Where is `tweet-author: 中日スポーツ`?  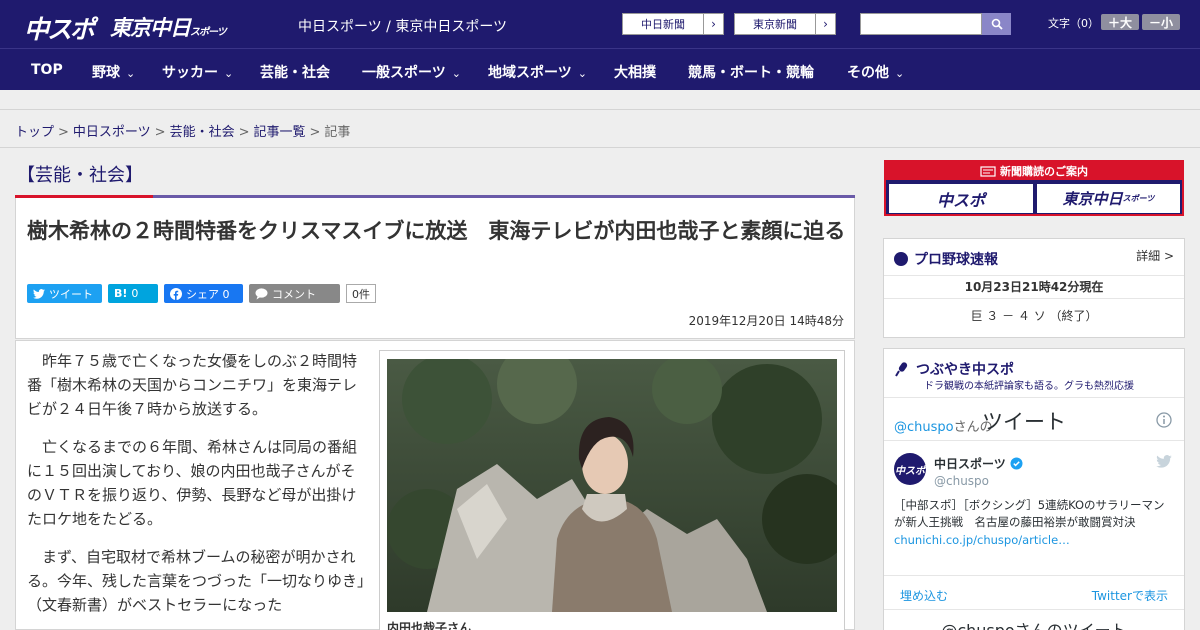
tweet-author: 中日スポーツ is located at coordinates (978, 463).